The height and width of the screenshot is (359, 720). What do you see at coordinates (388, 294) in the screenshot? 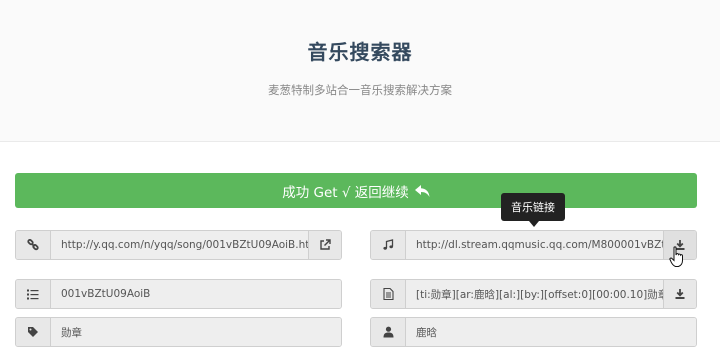
I see `file-icon` at bounding box center [388, 294].